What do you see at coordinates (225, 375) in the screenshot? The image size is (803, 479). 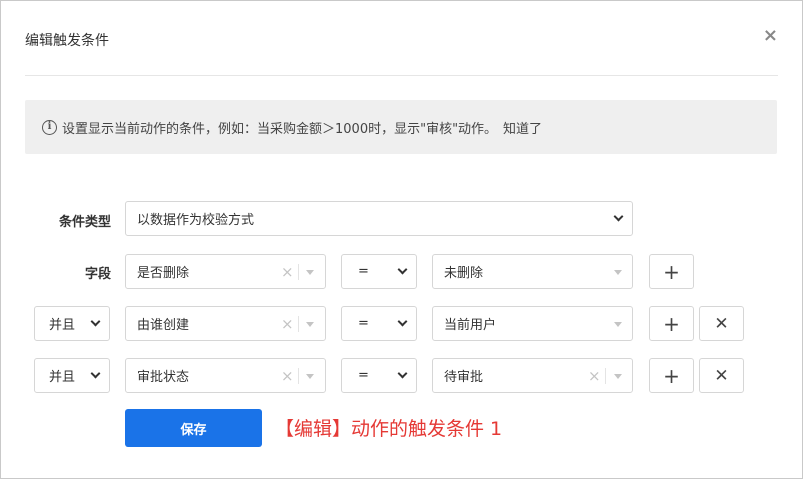 I see `field-select: 审批状态 ×` at bounding box center [225, 375].